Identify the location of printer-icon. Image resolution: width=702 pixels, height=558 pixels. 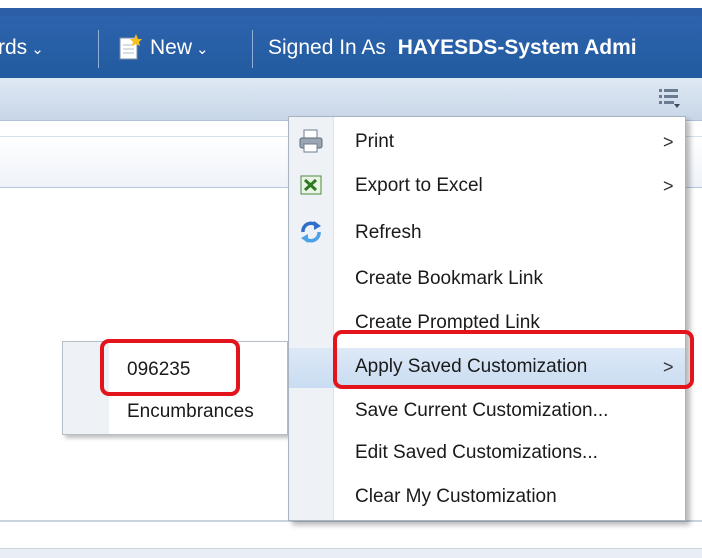
(311, 141).